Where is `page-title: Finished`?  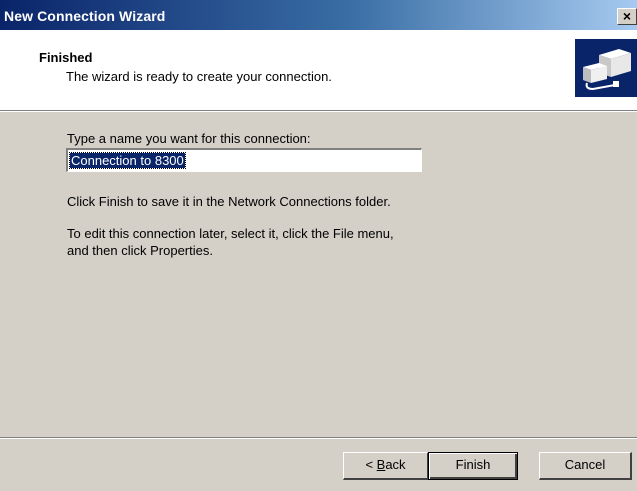 page-title: Finished is located at coordinates (66, 57).